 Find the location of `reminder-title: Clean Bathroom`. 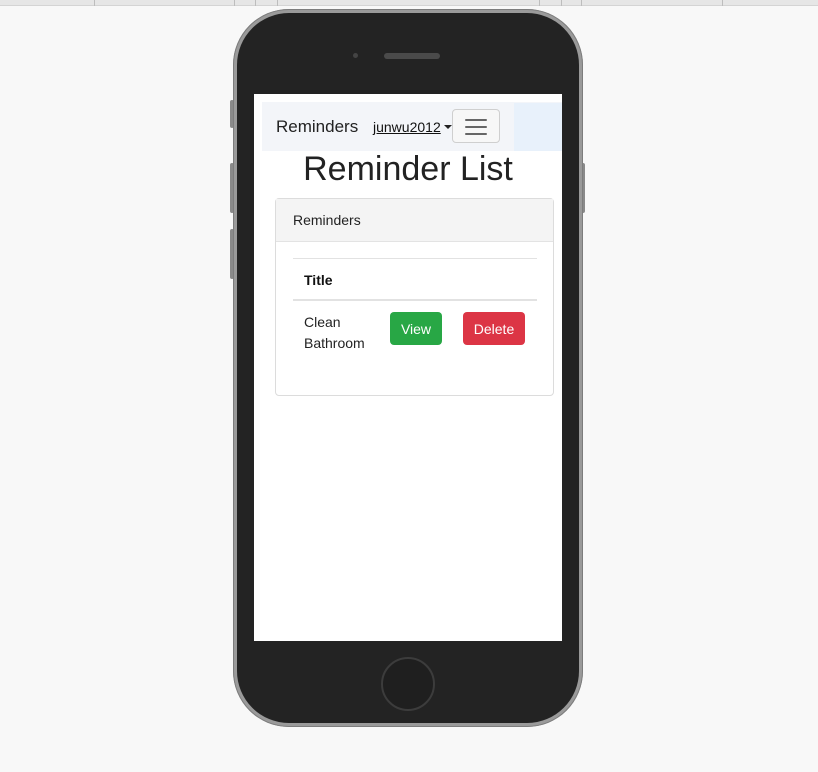

reminder-title: Clean Bathroom is located at coordinates (334, 332).